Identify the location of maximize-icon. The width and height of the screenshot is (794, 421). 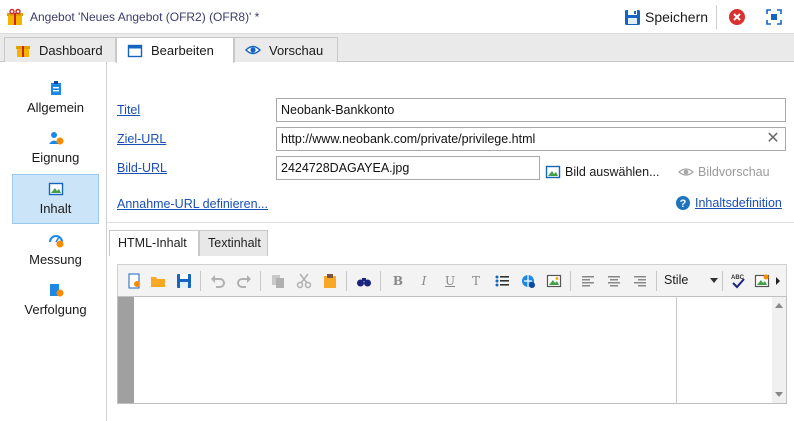
(774, 17).